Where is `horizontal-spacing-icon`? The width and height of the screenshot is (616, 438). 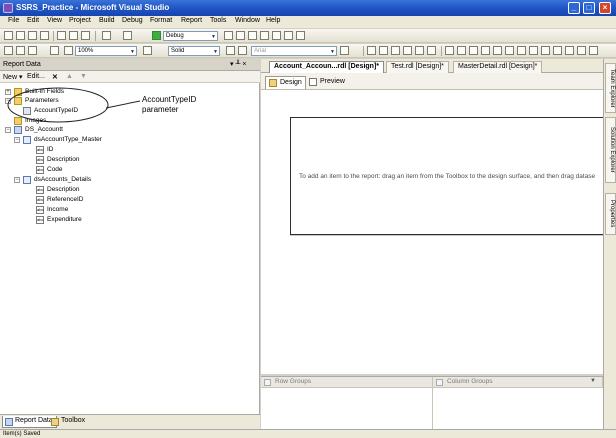
horizontal-spacing-icon is located at coordinates (485, 50).